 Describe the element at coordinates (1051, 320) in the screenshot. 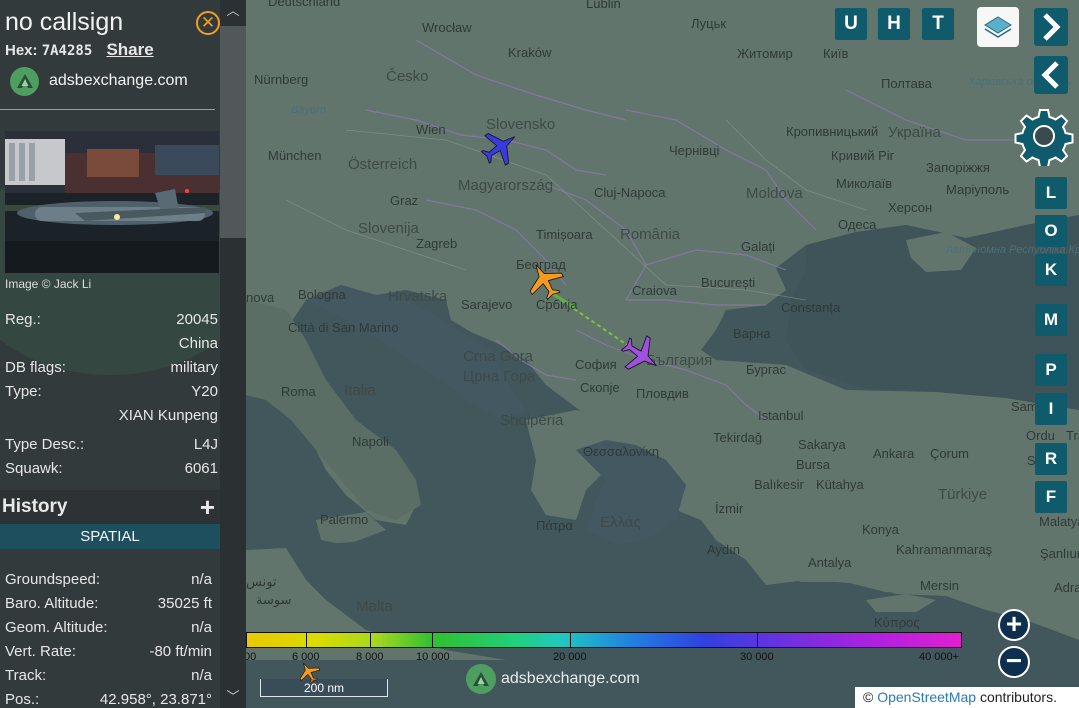

I see `toggle-m-button: M` at that location.